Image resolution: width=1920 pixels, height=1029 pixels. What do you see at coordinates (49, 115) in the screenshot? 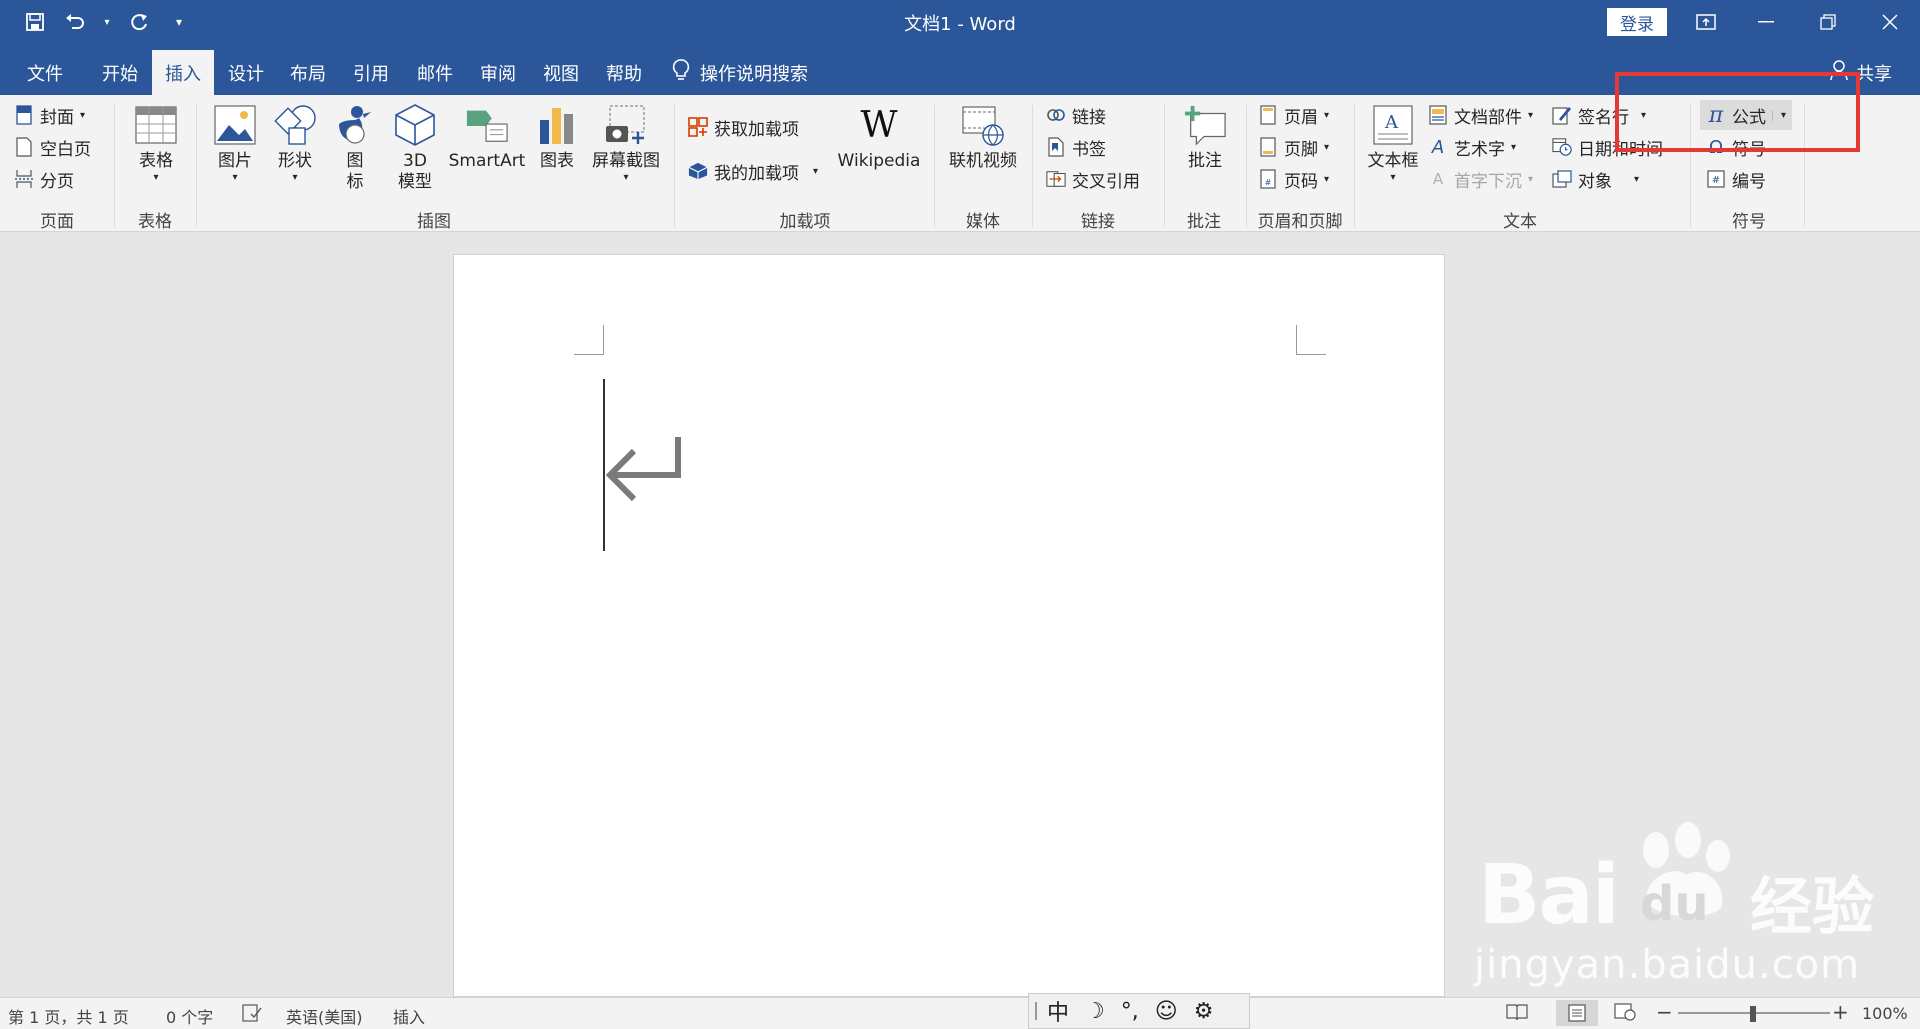
I see `cover-page-button: 封面 ▾` at bounding box center [49, 115].